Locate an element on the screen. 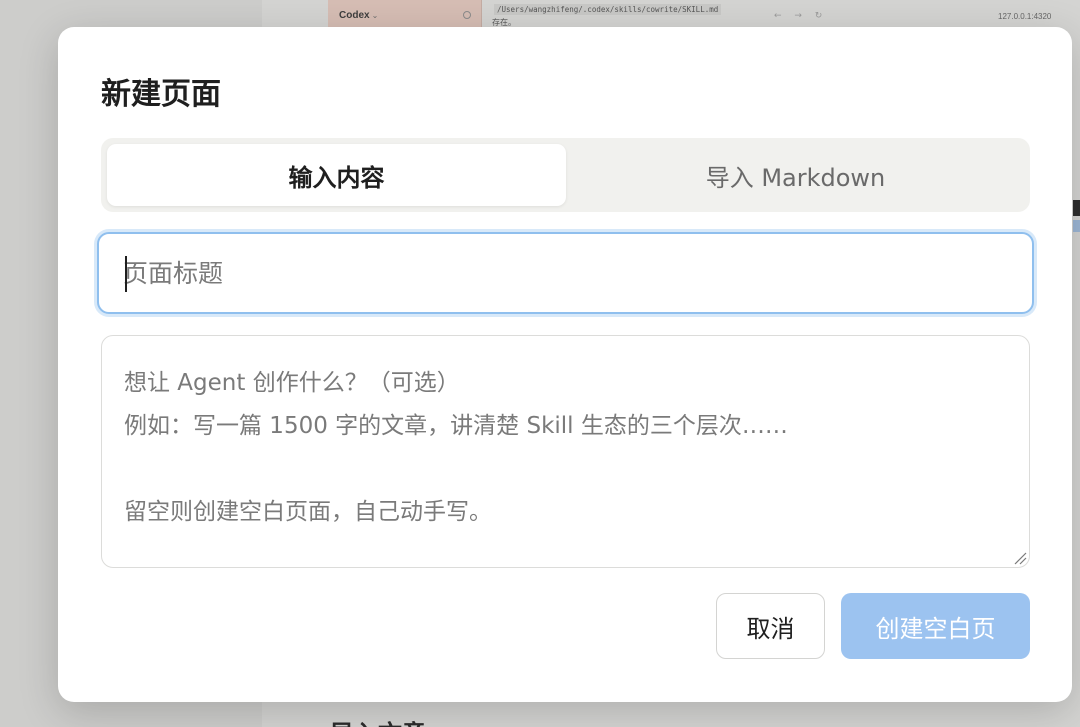 This screenshot has height=727, width=1080. chevron-down-icon: ⌄ is located at coordinates (375, 15).